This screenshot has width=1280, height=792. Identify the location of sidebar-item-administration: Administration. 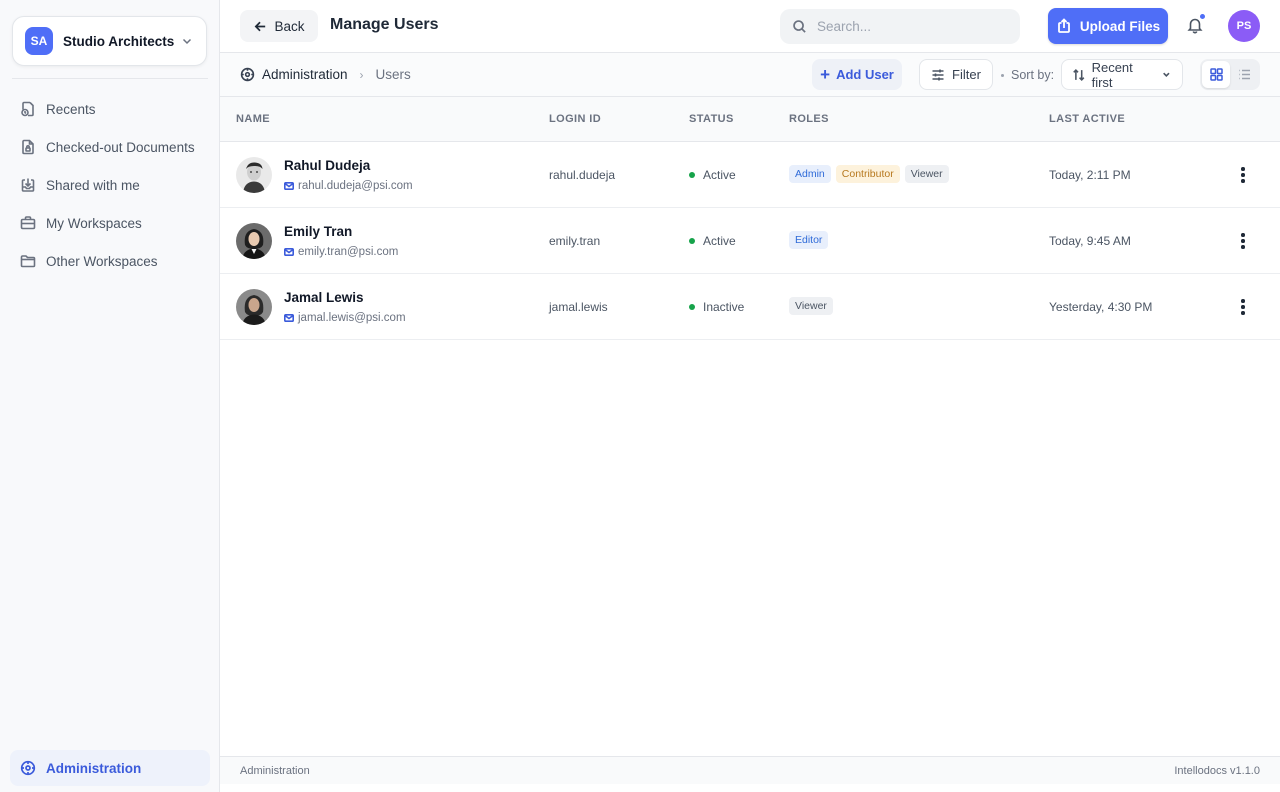
(110, 768).